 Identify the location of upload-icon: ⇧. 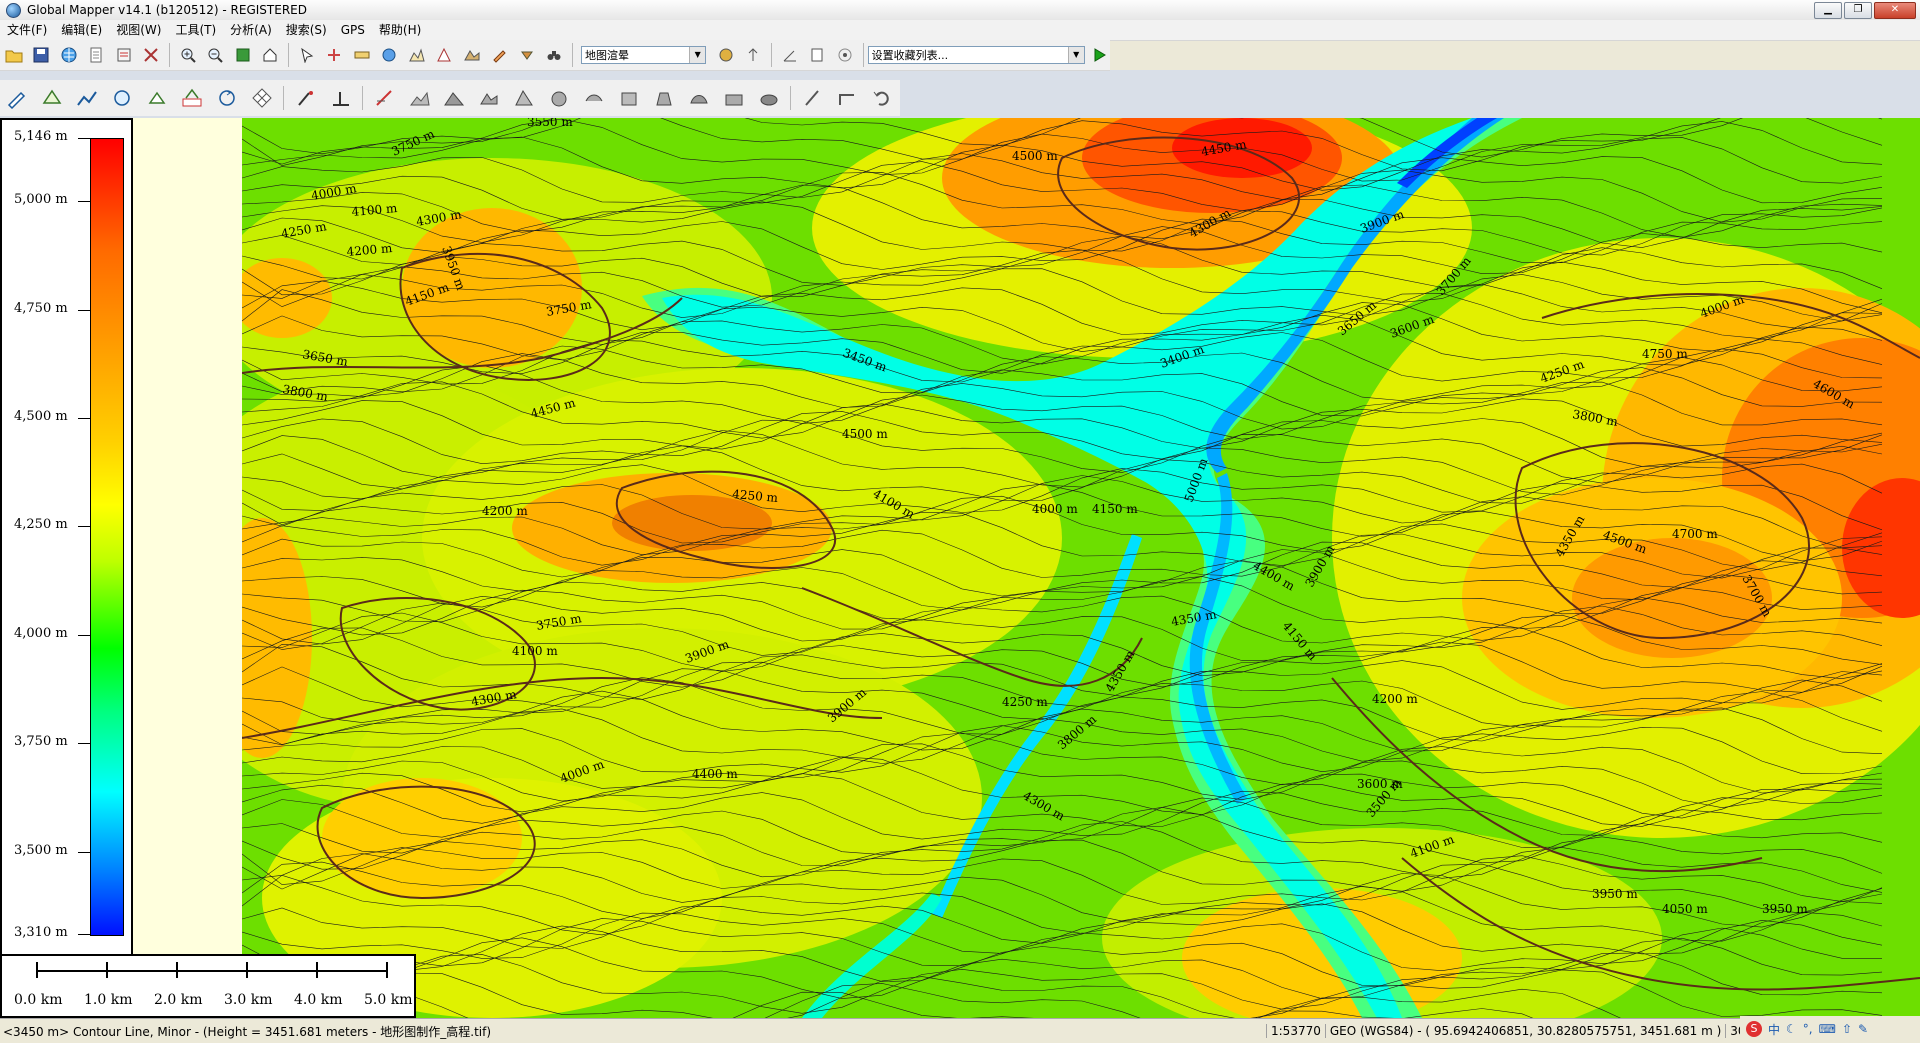
(1847, 1029).